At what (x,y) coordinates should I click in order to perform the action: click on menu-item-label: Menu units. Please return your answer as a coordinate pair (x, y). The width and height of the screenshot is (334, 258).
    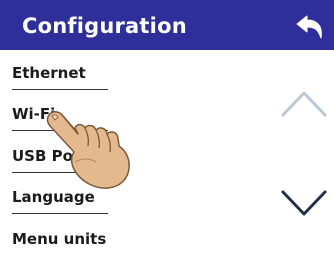
    Looking at the image, I should click on (59, 239).